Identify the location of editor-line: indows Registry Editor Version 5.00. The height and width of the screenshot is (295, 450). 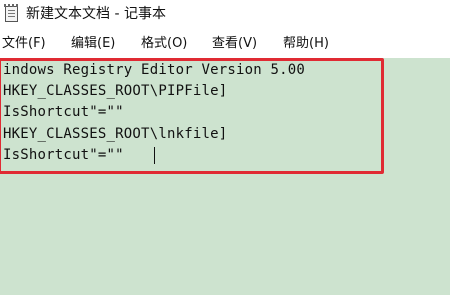
(154, 70).